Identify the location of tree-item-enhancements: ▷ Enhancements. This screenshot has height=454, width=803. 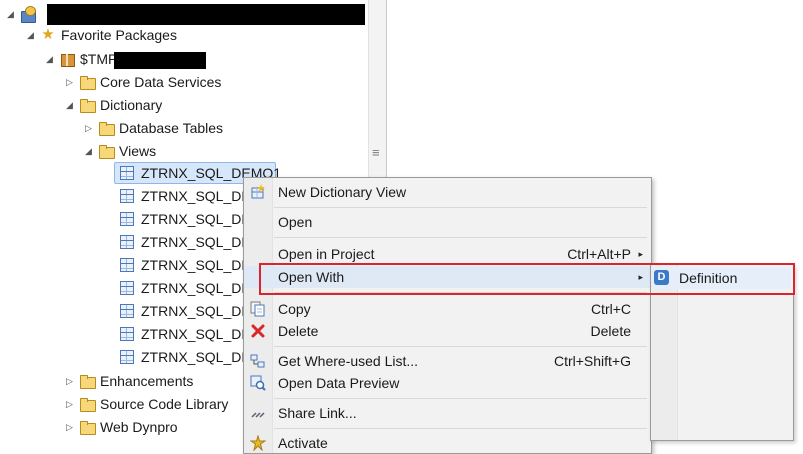
(128, 381).